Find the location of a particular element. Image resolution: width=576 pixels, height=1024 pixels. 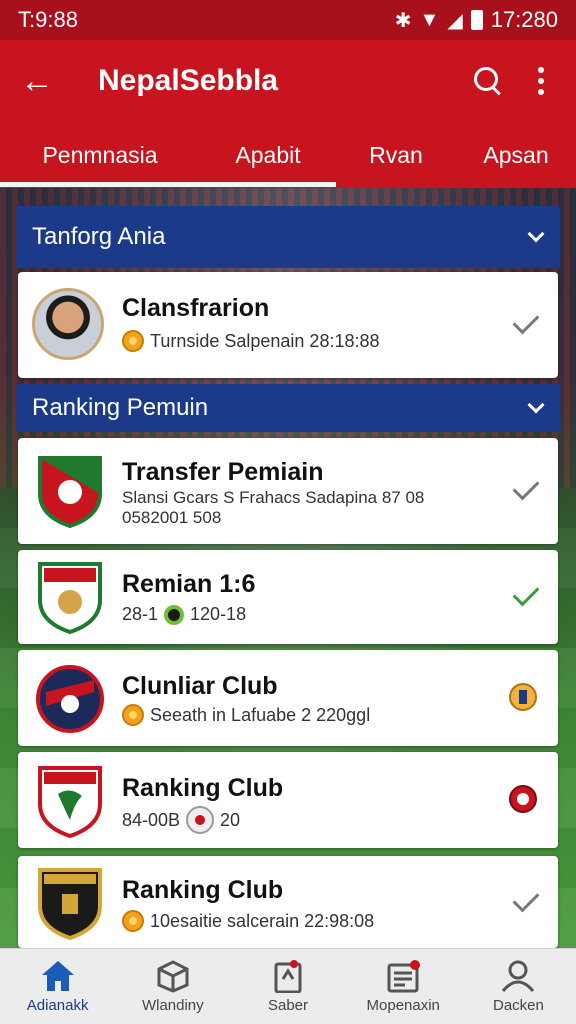

item-subtitle: 84-00B 20 is located at coordinates (181, 820).